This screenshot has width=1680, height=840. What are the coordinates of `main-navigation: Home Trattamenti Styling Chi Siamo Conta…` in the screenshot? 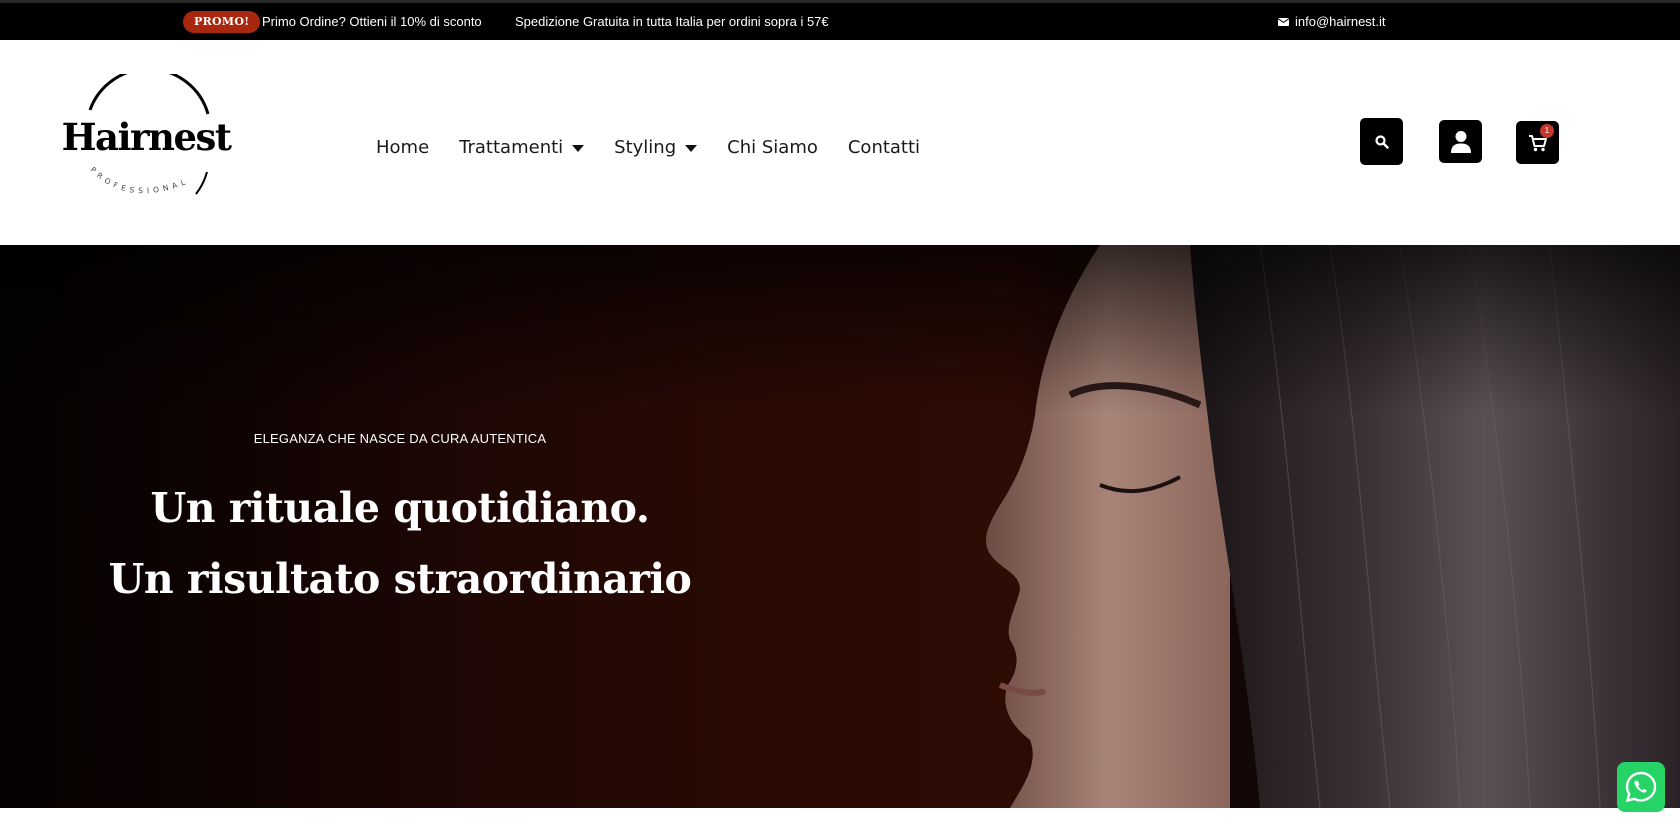 It's located at (663, 147).